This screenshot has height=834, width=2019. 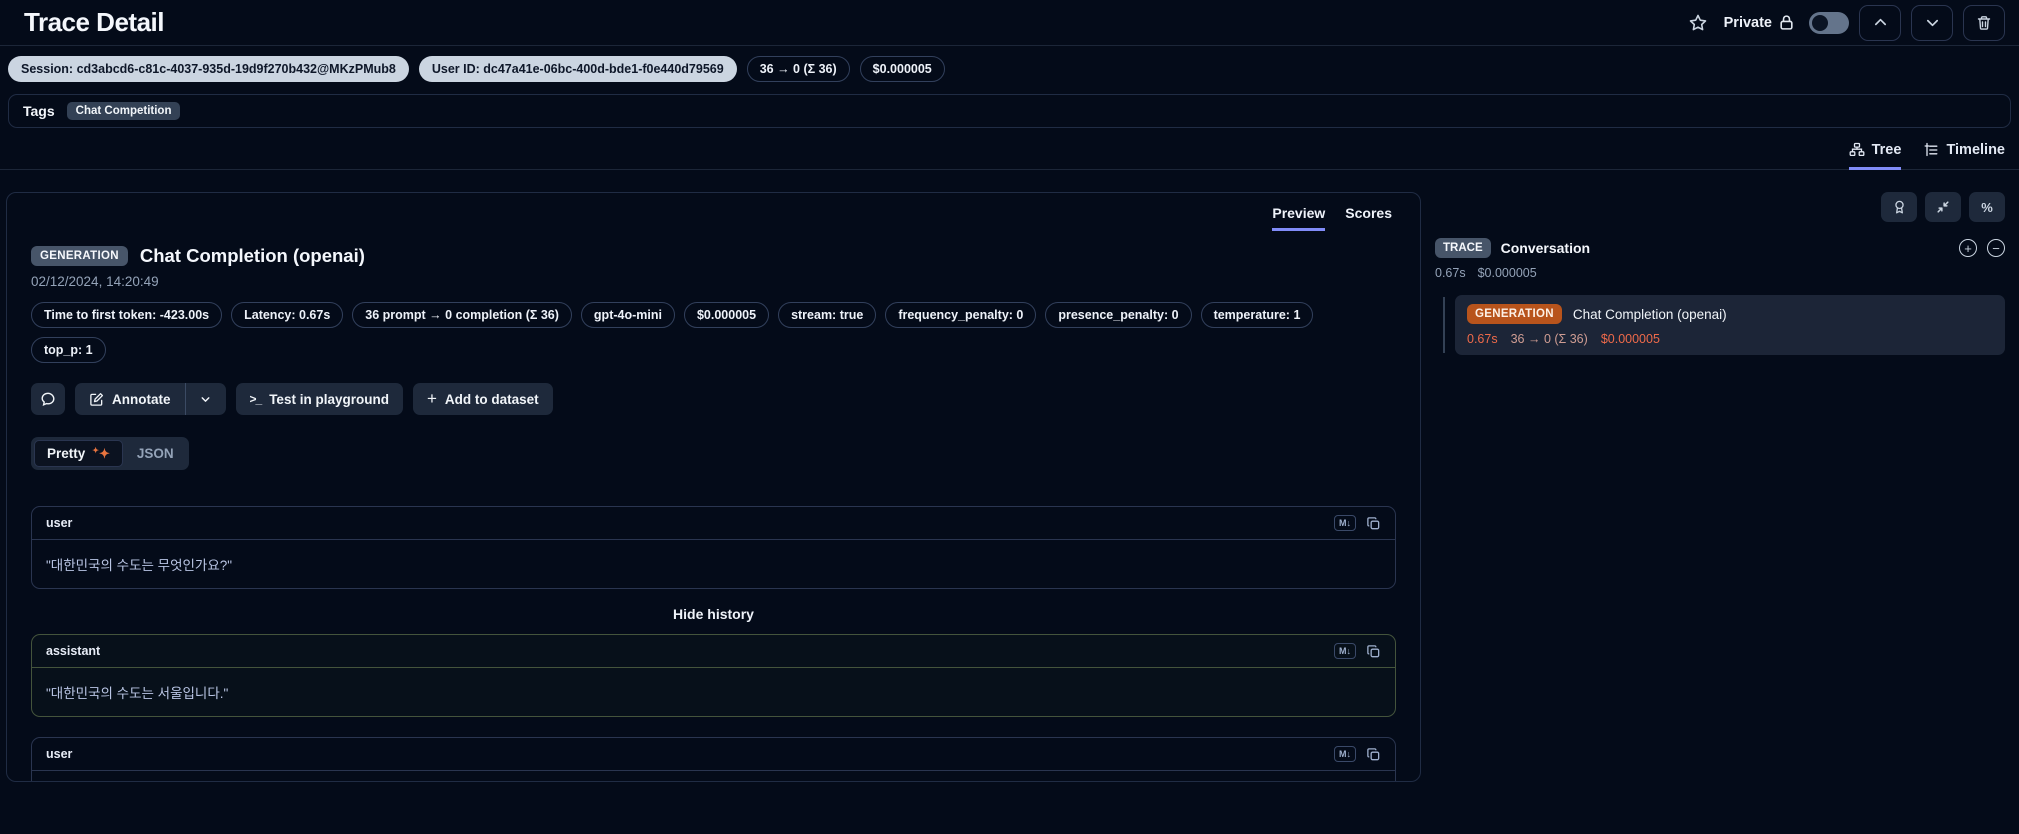 I want to click on trace-root-row: TRACE Conversation + −, so click(x=1720, y=248).